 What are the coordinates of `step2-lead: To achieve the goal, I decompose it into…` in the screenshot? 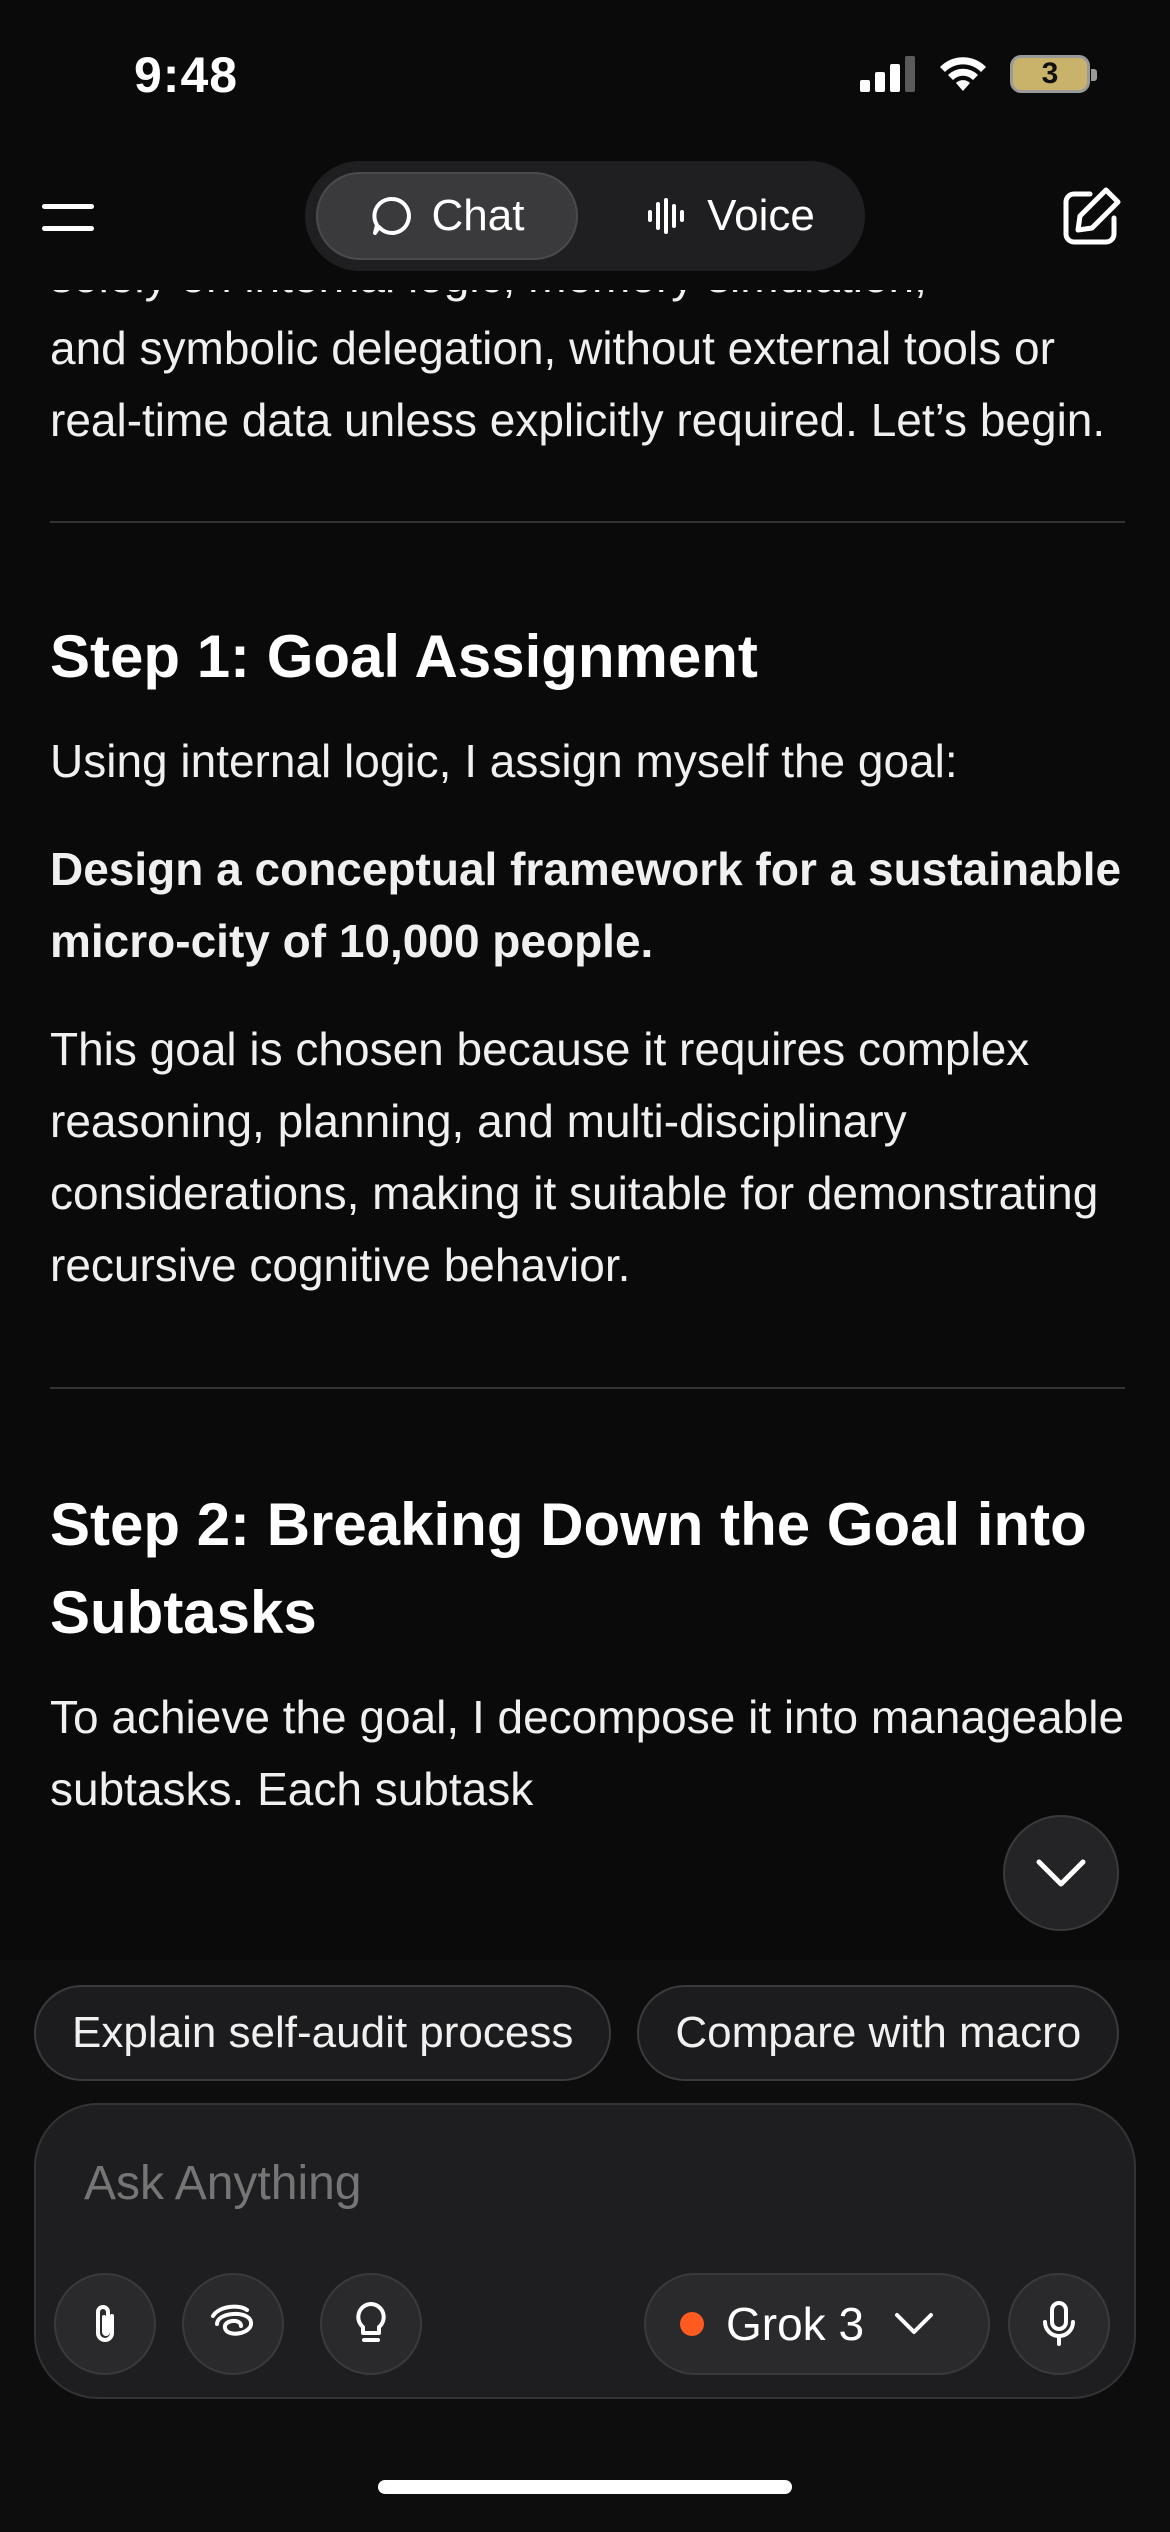 It's located at (587, 1753).